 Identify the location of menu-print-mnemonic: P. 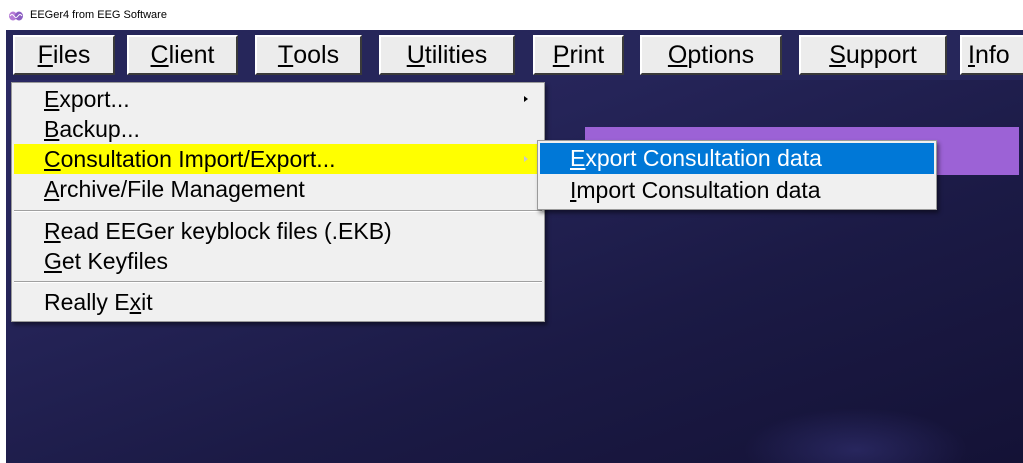
(561, 54).